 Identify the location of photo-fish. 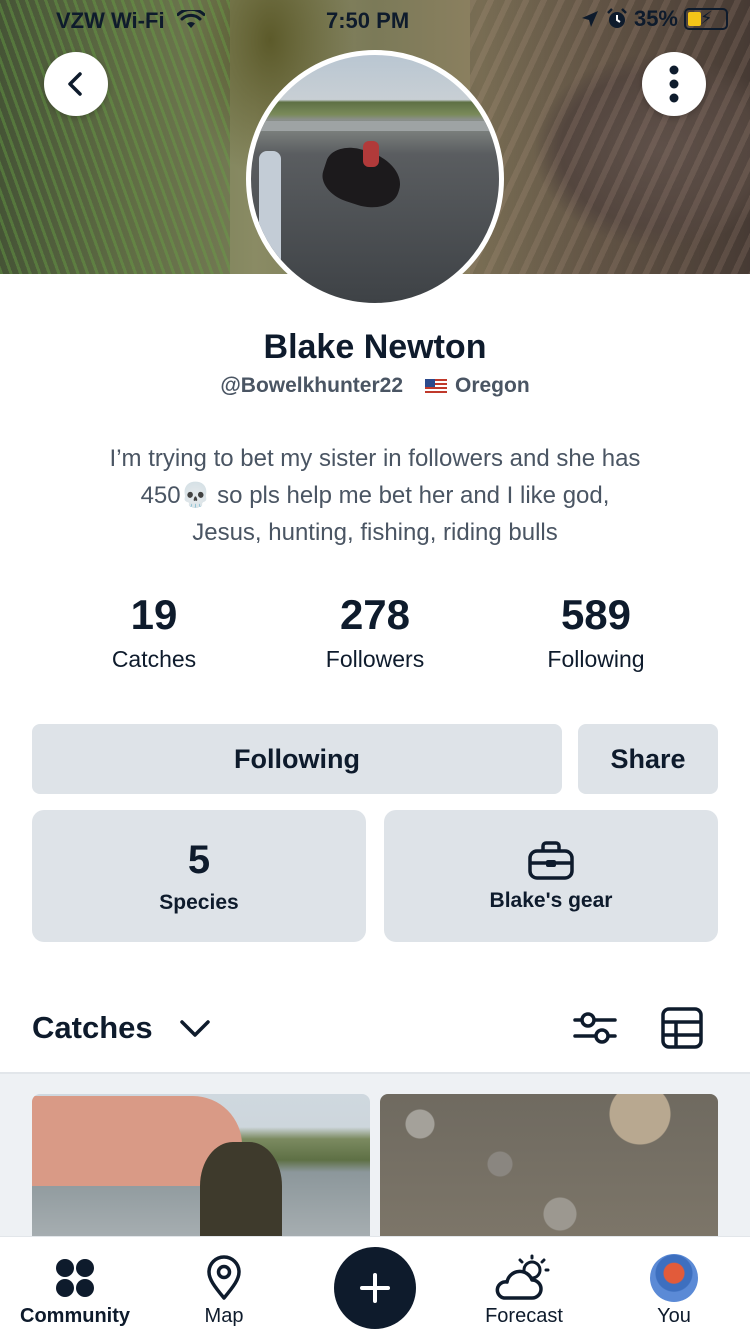
(241, 1193).